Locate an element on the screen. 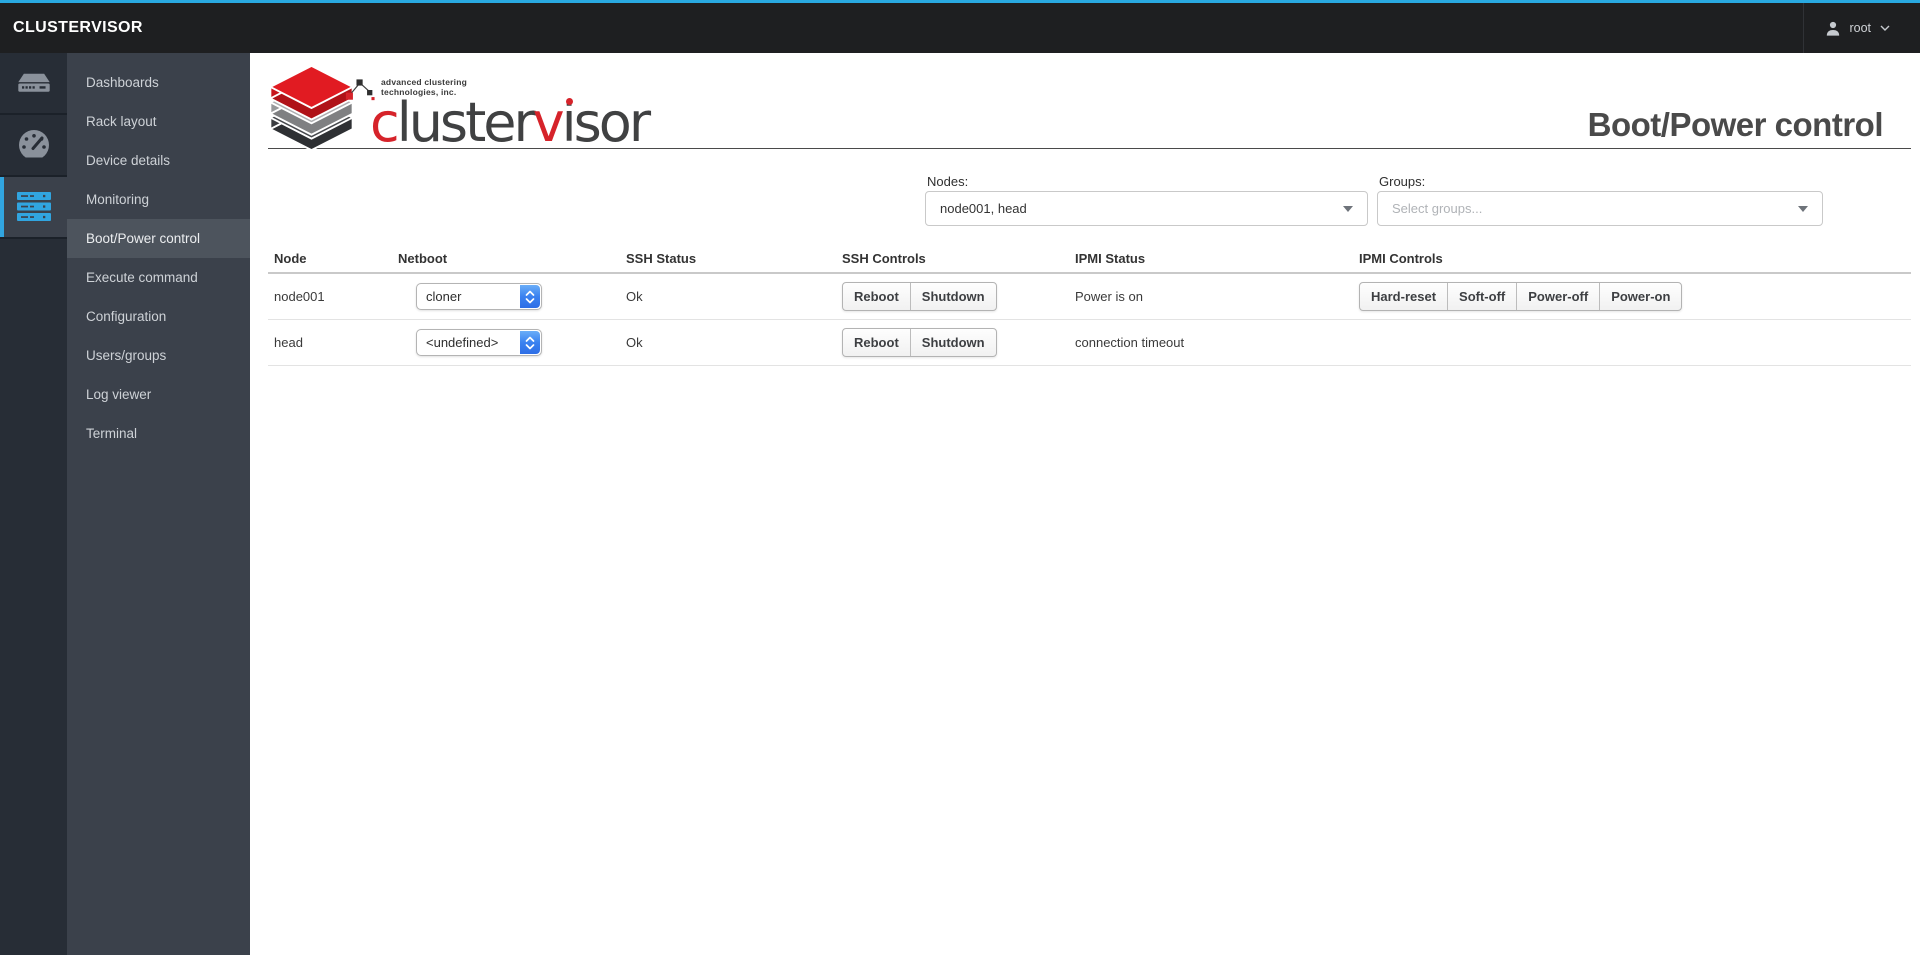 Image resolution: width=1920 pixels, height=955 pixels. page-title: Boot/Power control is located at coordinates (1735, 124).